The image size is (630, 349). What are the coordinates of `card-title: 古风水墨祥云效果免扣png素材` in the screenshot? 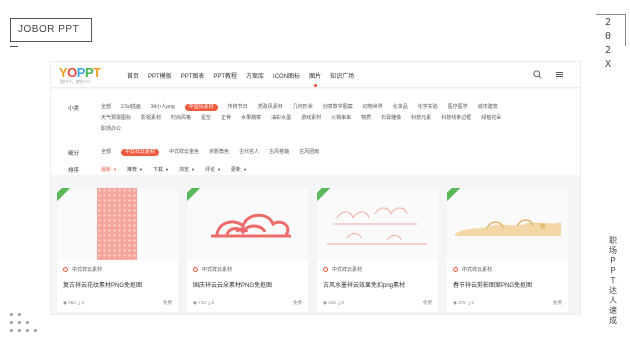 It's located at (364, 284).